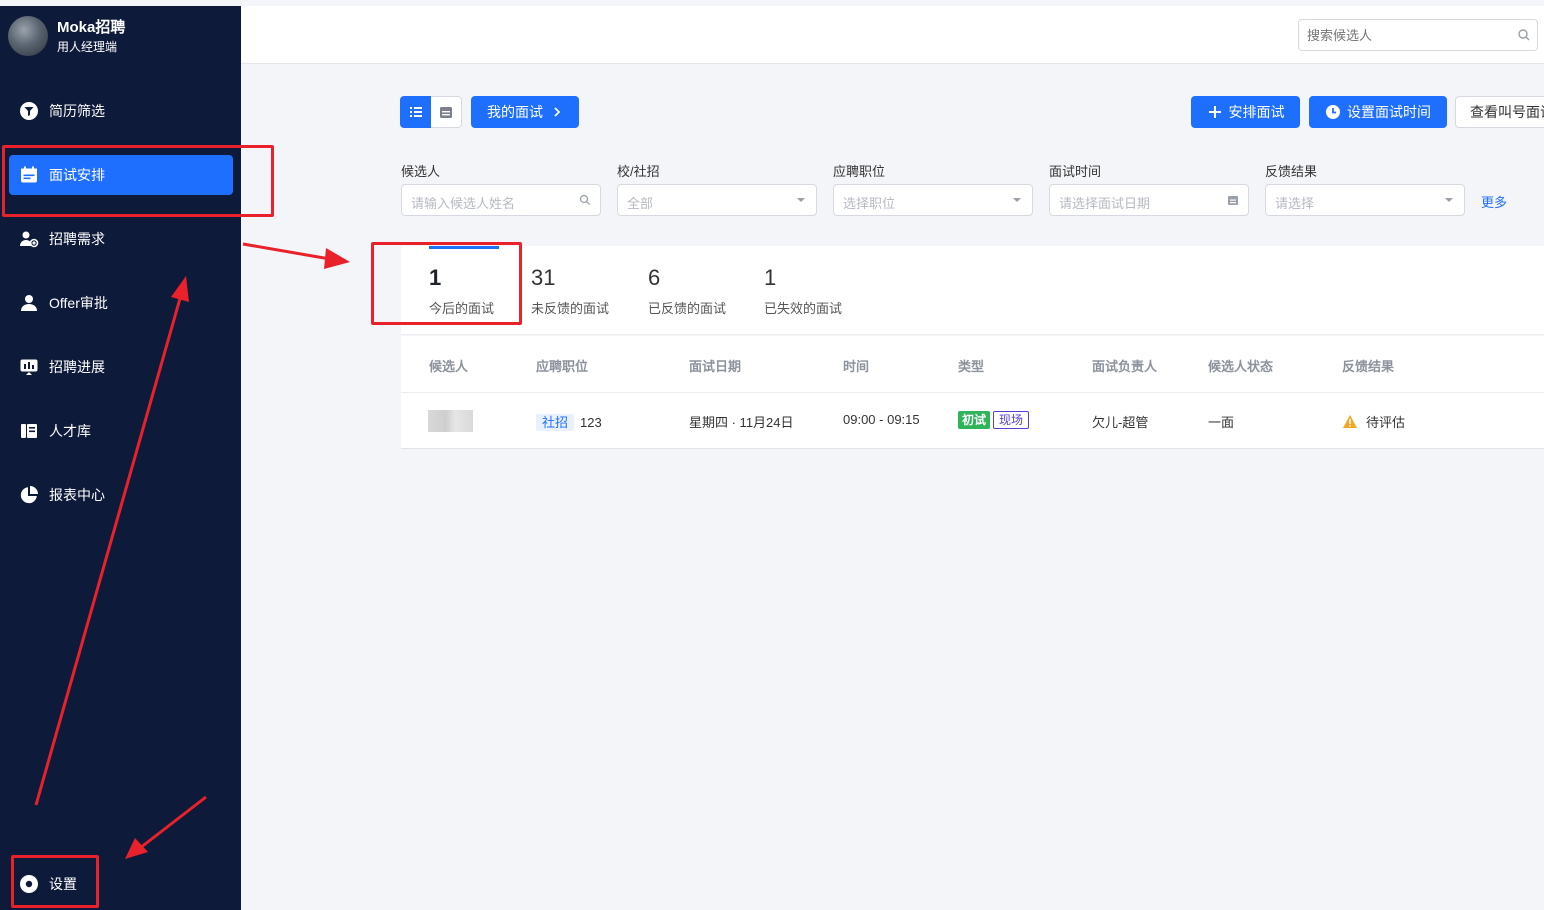 The width and height of the screenshot is (1544, 910). What do you see at coordinates (1221, 422) in the screenshot?
I see `status-cell: 一面` at bounding box center [1221, 422].